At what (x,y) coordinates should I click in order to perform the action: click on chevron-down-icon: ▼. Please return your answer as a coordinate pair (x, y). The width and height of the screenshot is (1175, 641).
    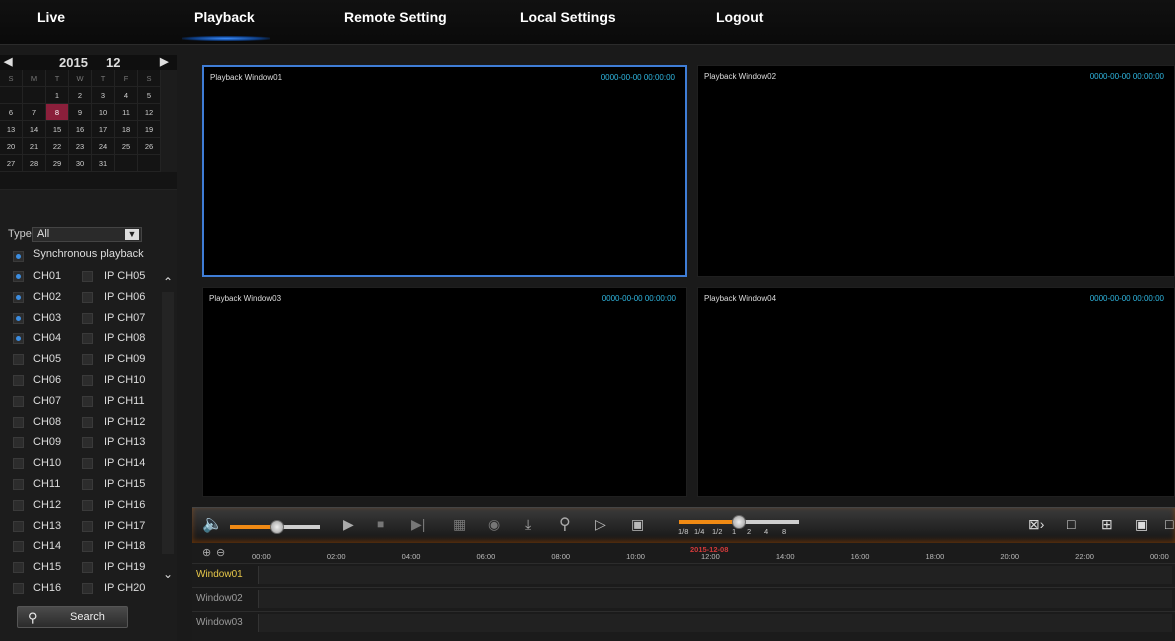
    Looking at the image, I should click on (132, 234).